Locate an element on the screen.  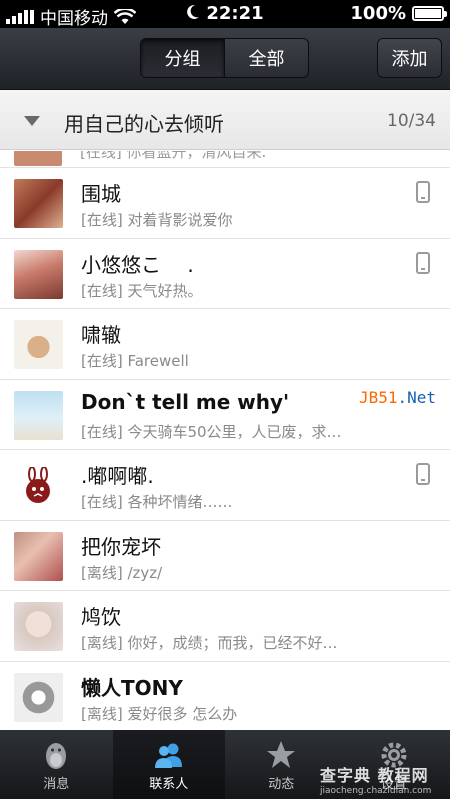
contact-name: 把你宠坏 is located at coordinates (121, 546).